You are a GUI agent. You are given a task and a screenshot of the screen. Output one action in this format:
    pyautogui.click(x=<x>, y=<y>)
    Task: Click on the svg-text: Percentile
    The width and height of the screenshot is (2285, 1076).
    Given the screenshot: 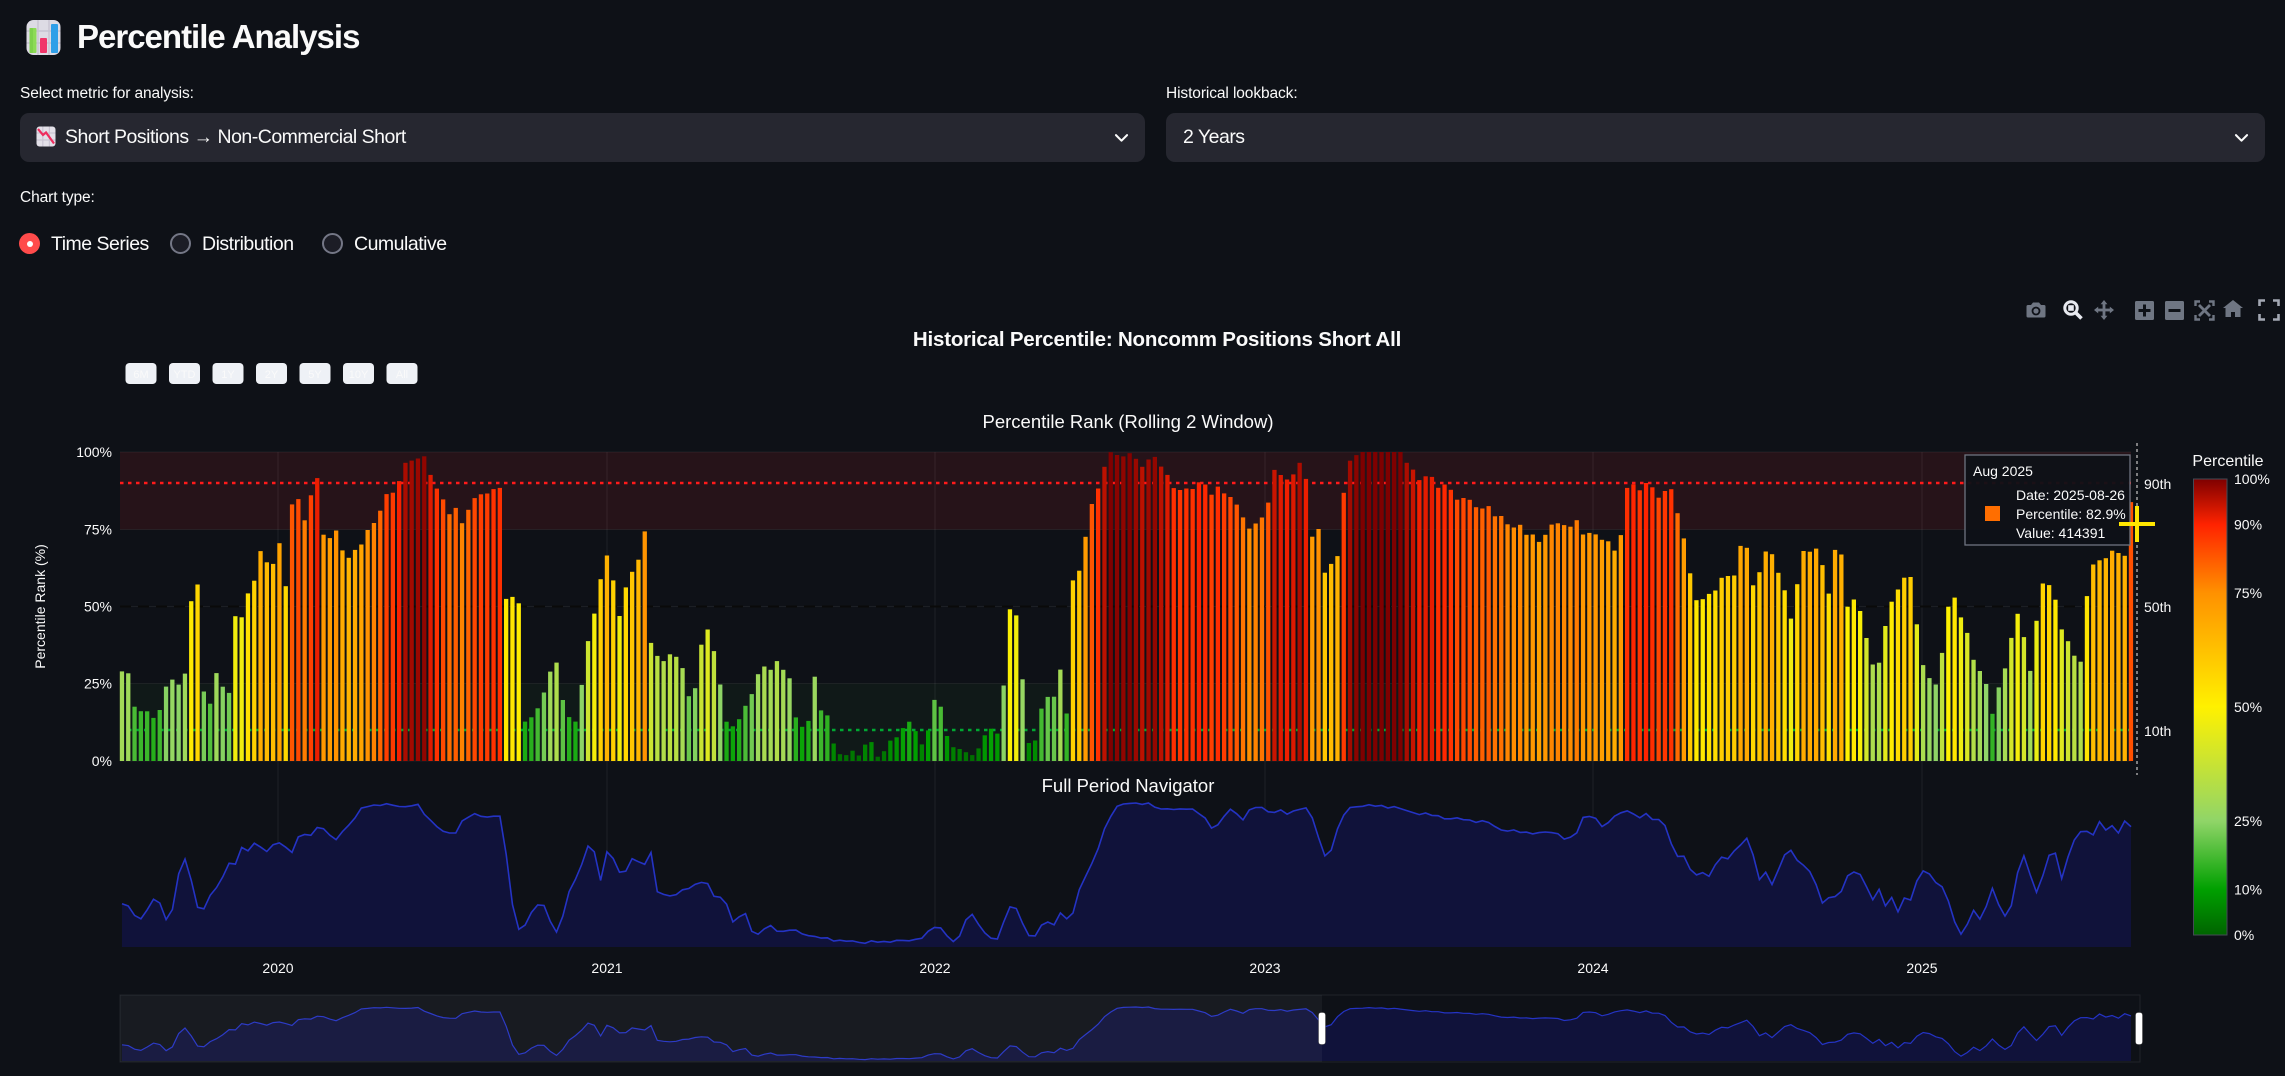 What is the action you would take?
    pyautogui.click(x=2227, y=461)
    